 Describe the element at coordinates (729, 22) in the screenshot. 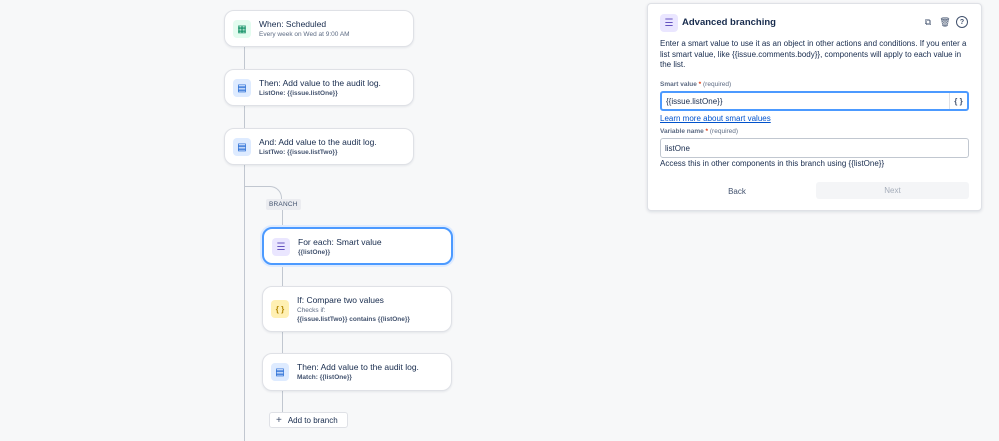

I see `panel-title: Advanced branching` at that location.